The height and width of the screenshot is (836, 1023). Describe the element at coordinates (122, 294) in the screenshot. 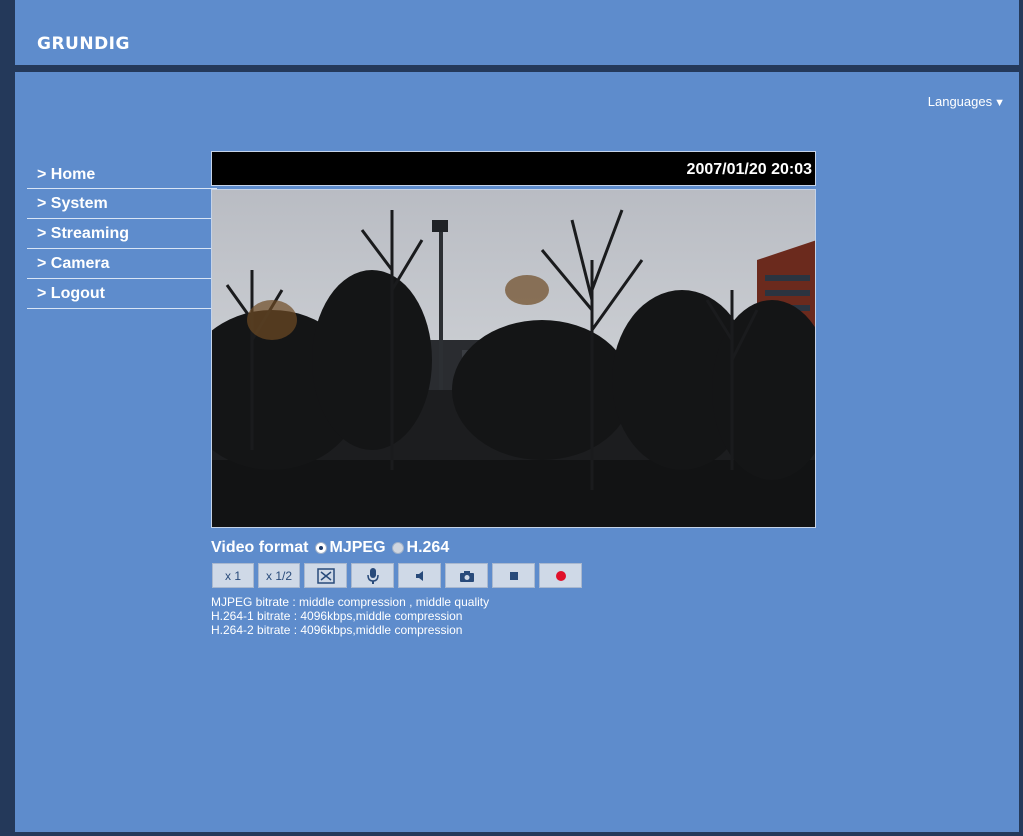

I see `nav-item-logout: > Logout` at that location.